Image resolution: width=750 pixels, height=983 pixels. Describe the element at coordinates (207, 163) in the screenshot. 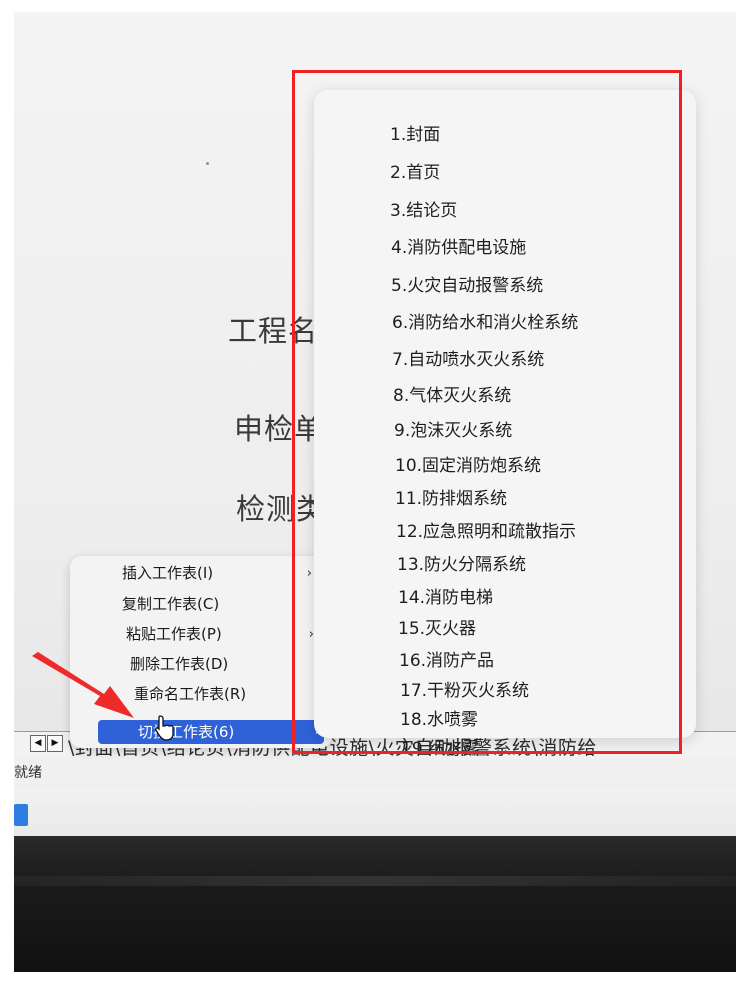

I see `dust-speck` at that location.